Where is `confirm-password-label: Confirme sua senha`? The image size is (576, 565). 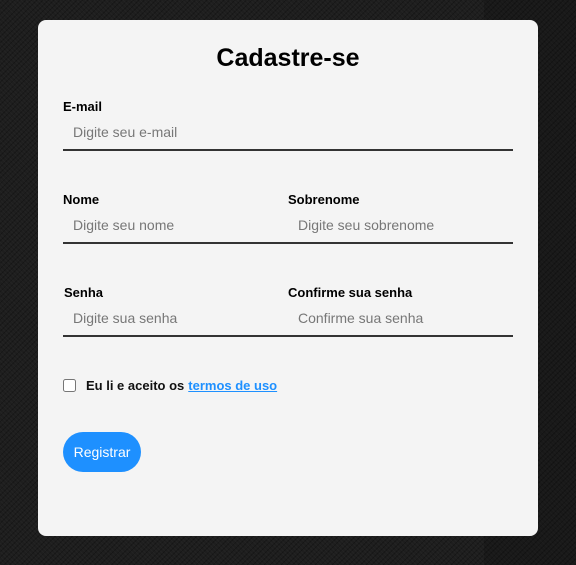
confirm-password-label: Confirme sua senha is located at coordinates (350, 292).